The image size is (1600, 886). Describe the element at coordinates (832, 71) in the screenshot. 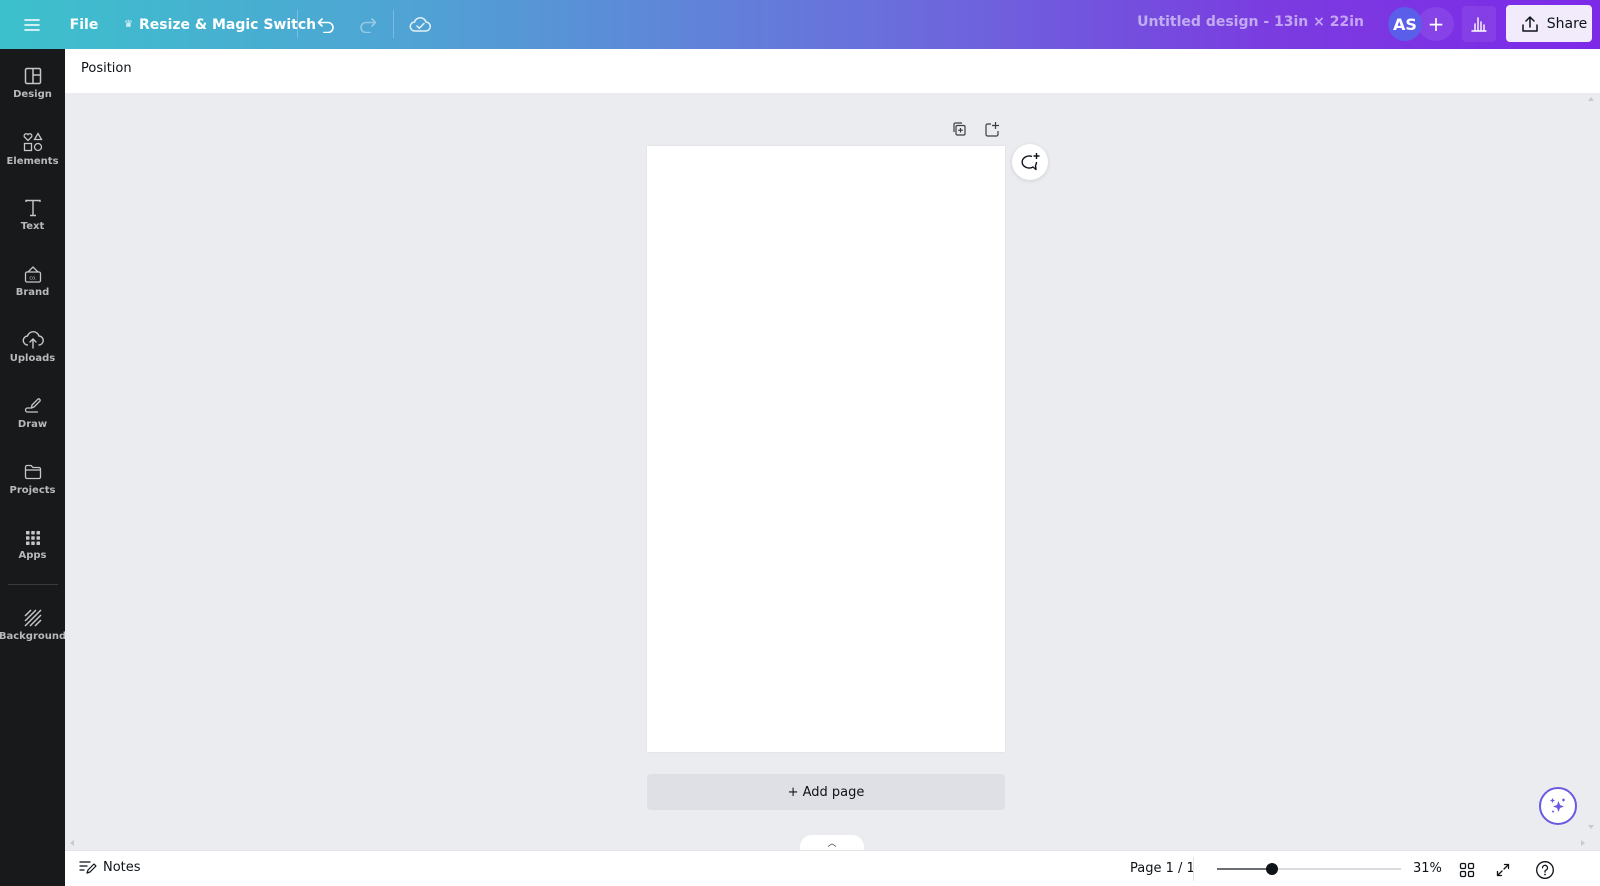

I see `context-toolbar: Position` at that location.